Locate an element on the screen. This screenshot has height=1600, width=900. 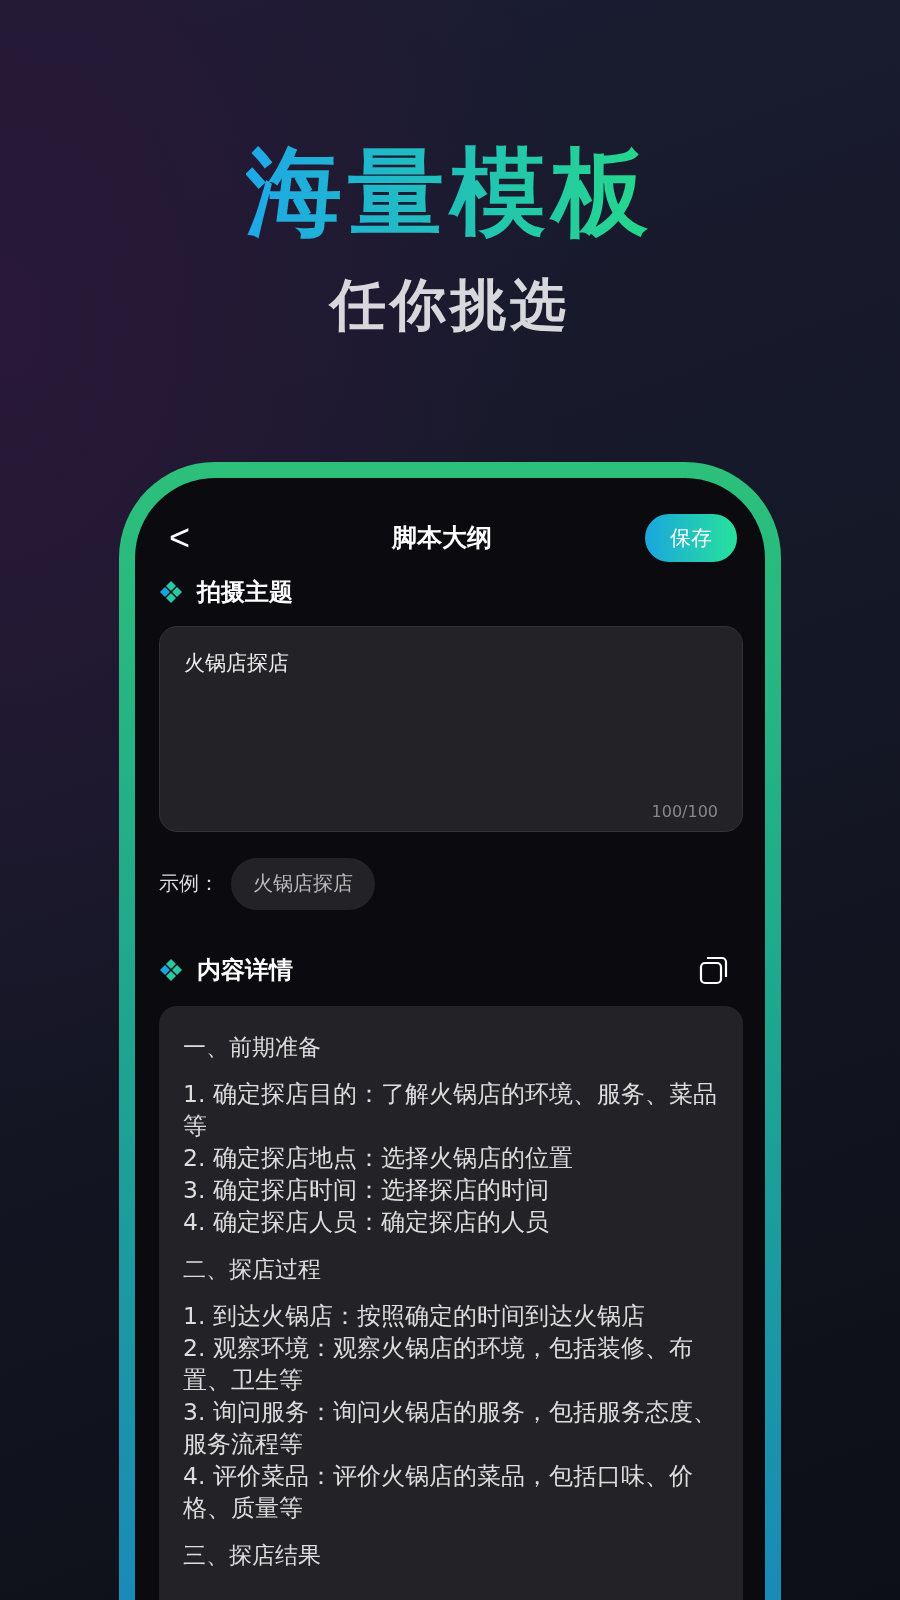
outline-item: 4. 评价菜品：评价火锅店的菜品，包括口味、价格、质量等 is located at coordinates (438, 1492).